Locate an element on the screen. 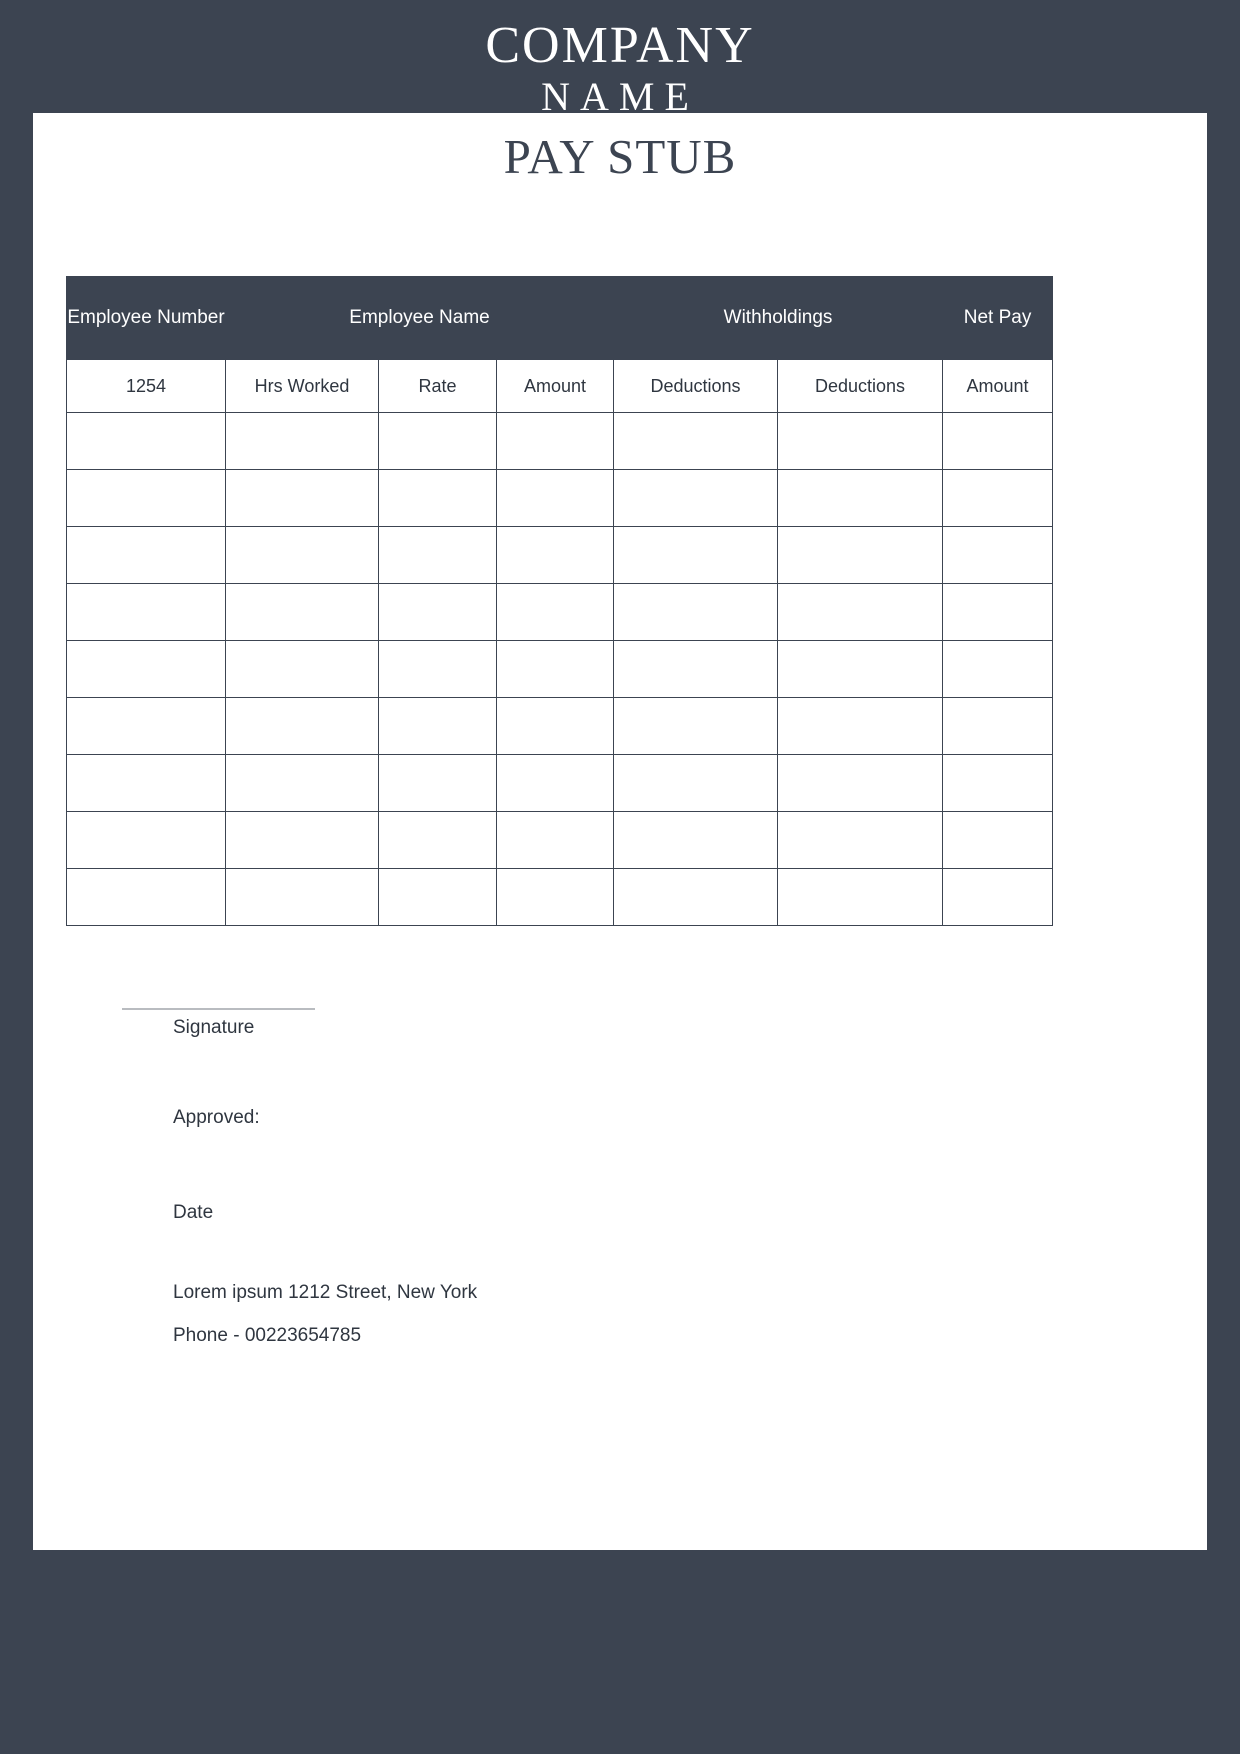 The image size is (1240, 1754). column-header-employee-number: Employee Number is located at coordinates (146, 318).